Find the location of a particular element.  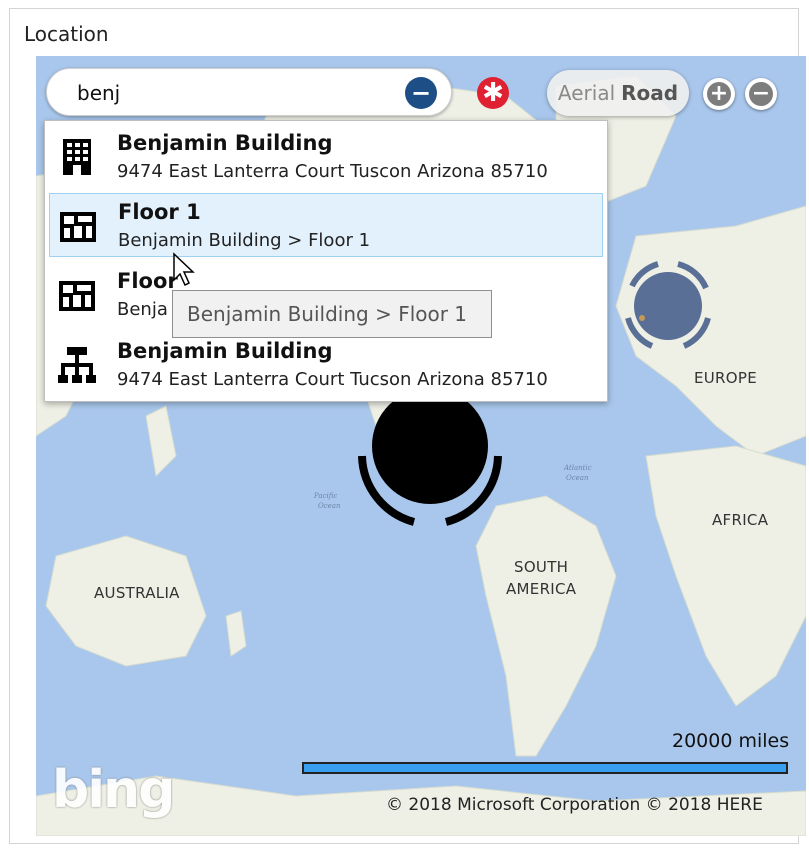

map-label-europe: EUROPE is located at coordinates (726, 378).